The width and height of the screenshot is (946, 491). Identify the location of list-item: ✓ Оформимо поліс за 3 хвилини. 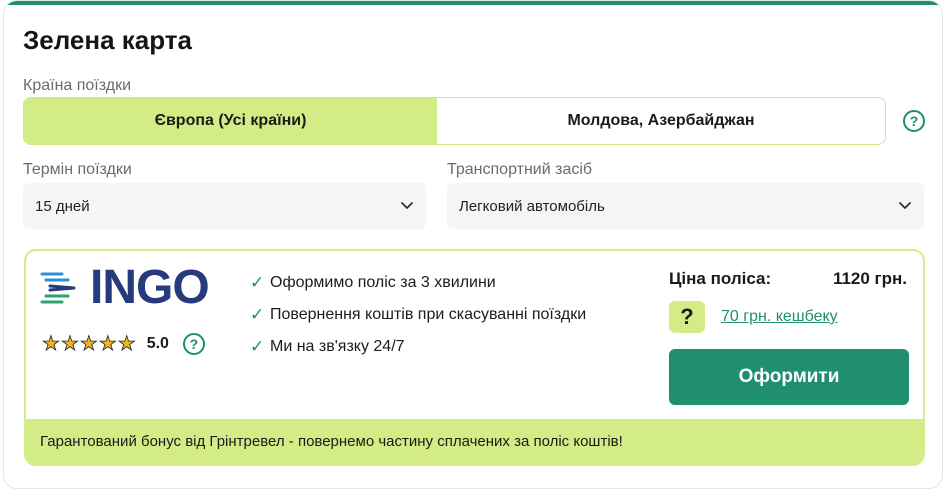
(418, 283).